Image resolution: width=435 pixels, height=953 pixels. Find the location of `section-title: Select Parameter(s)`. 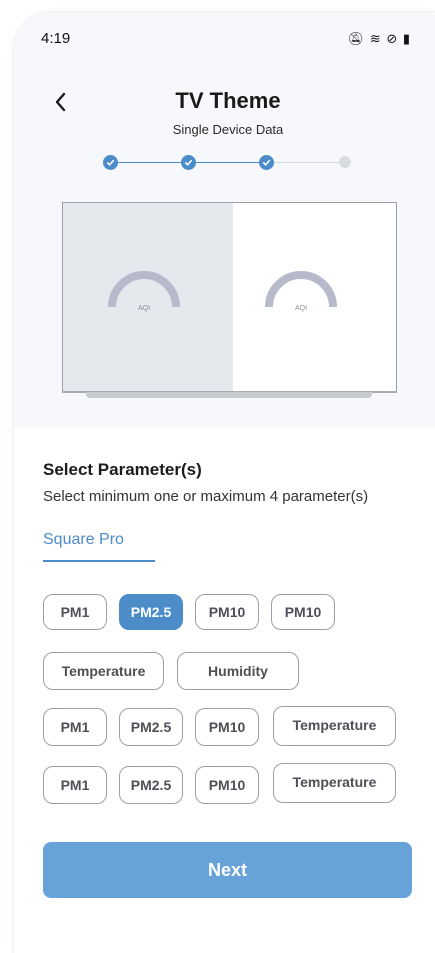

section-title: Select Parameter(s) is located at coordinates (122, 469).